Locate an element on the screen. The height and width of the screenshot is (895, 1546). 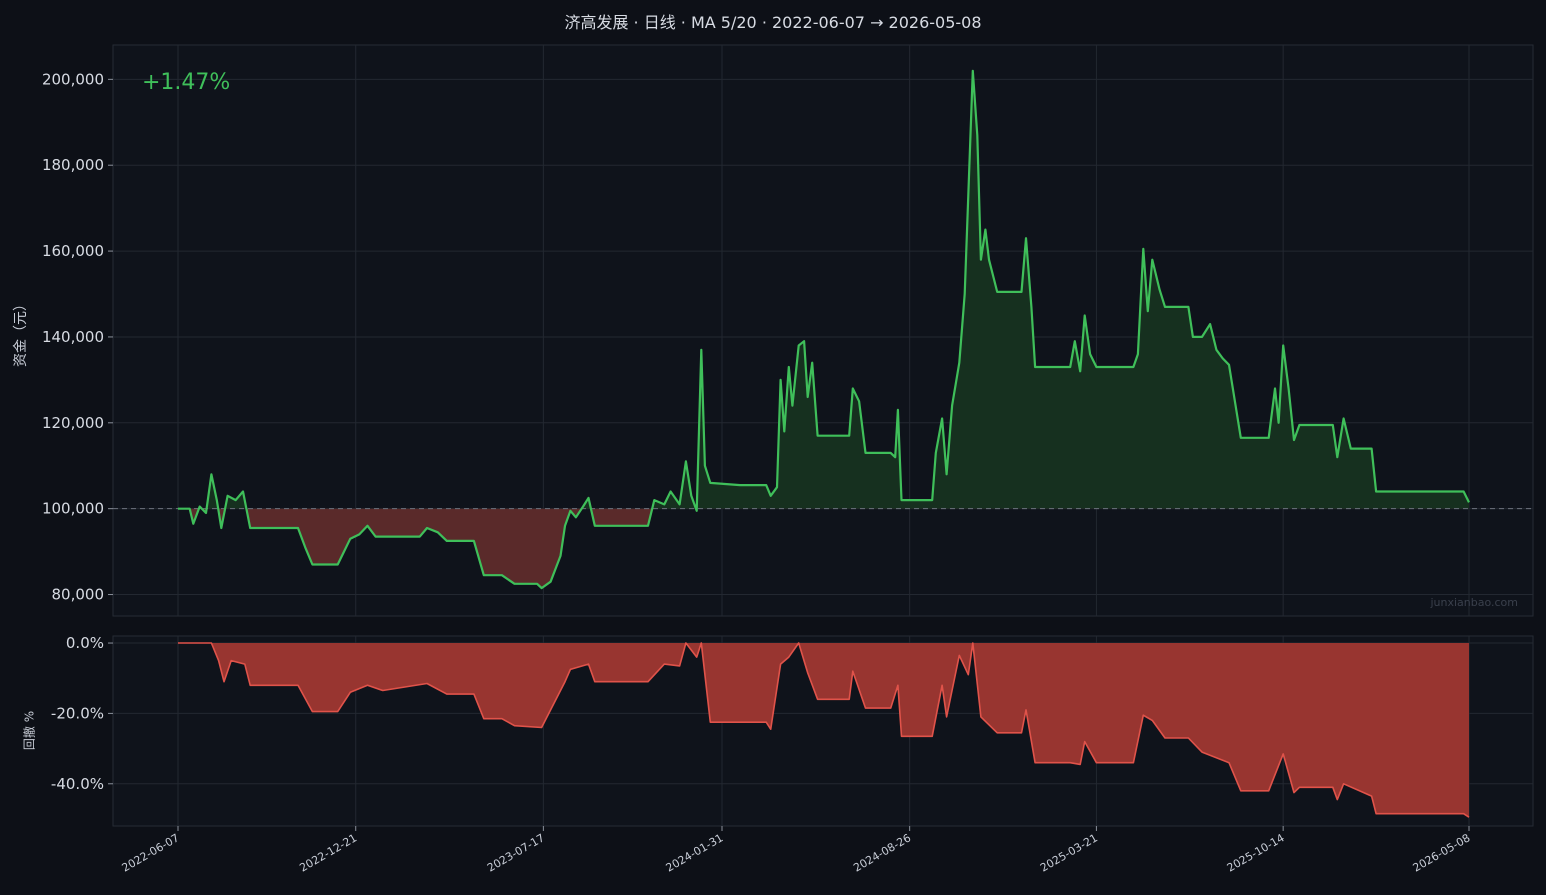
x-tick-label: 2022-06-07 is located at coordinates (151, 852).